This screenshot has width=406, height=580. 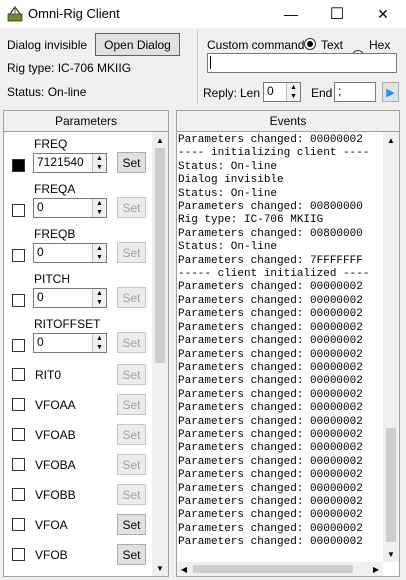 I want to click on scroll-thumb, so click(x=160, y=255).